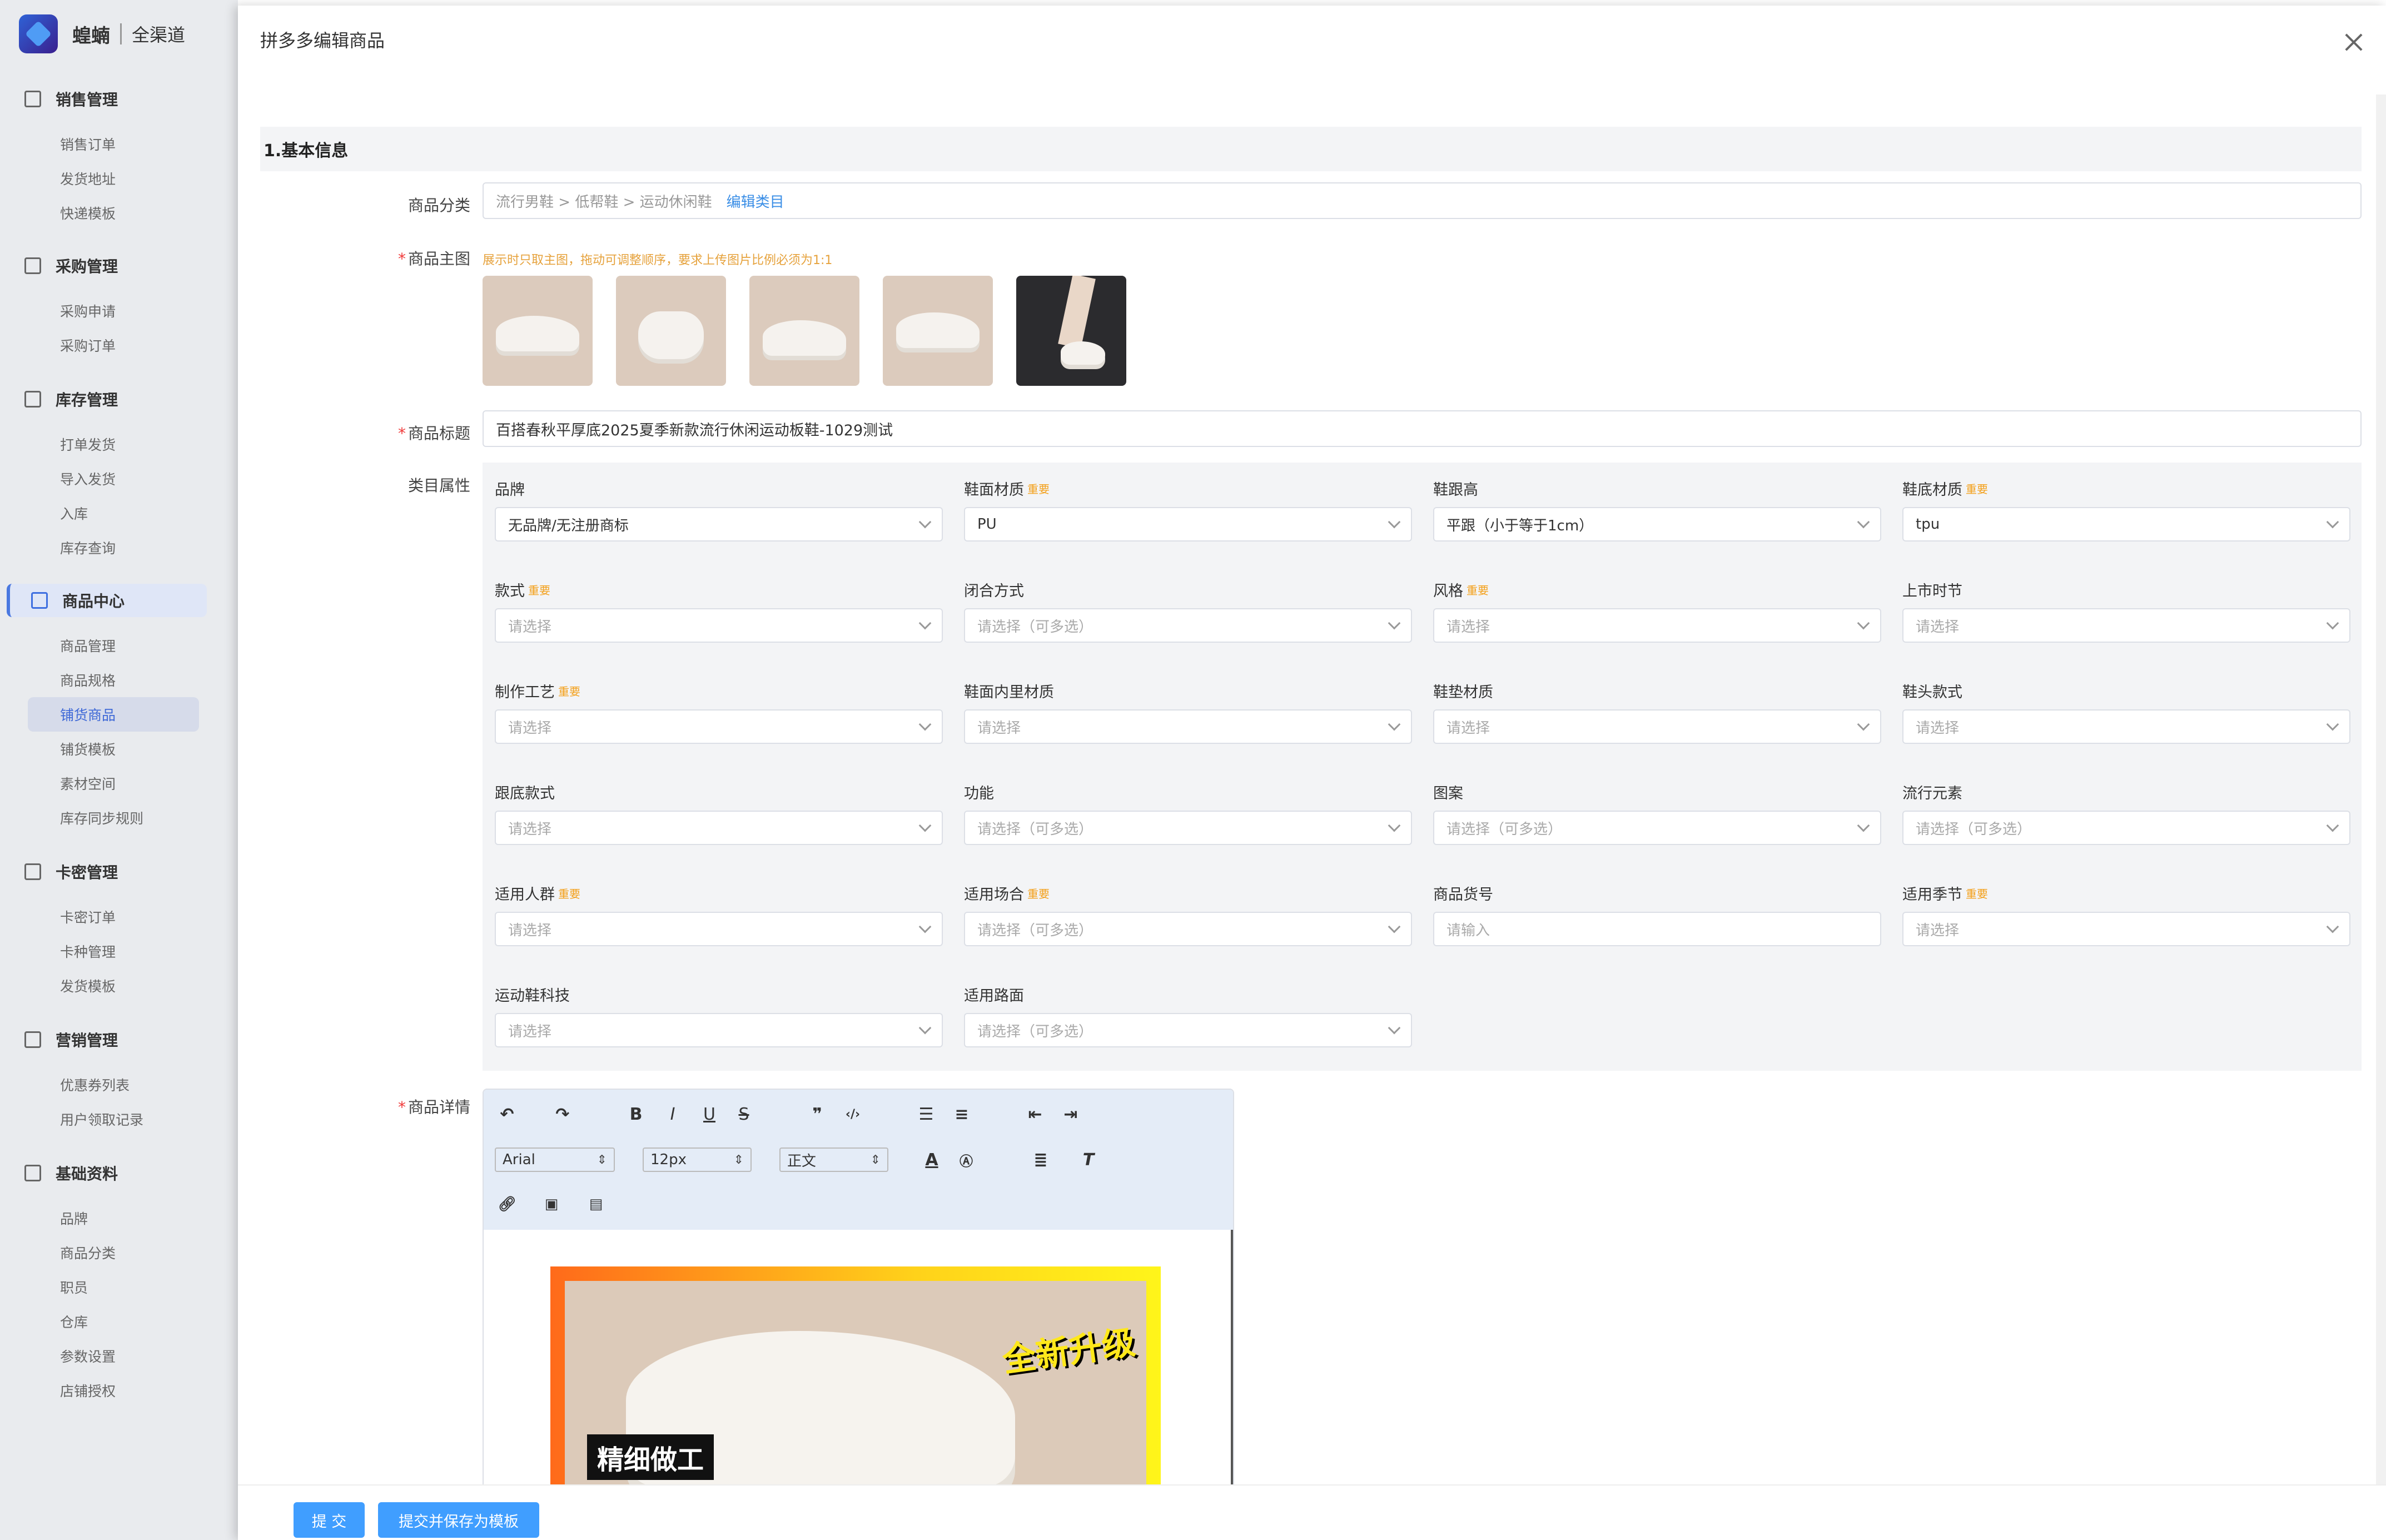 The image size is (2386, 1540). What do you see at coordinates (119, 871) in the screenshot?
I see `nav-group-title: 卡密管理` at bounding box center [119, 871].